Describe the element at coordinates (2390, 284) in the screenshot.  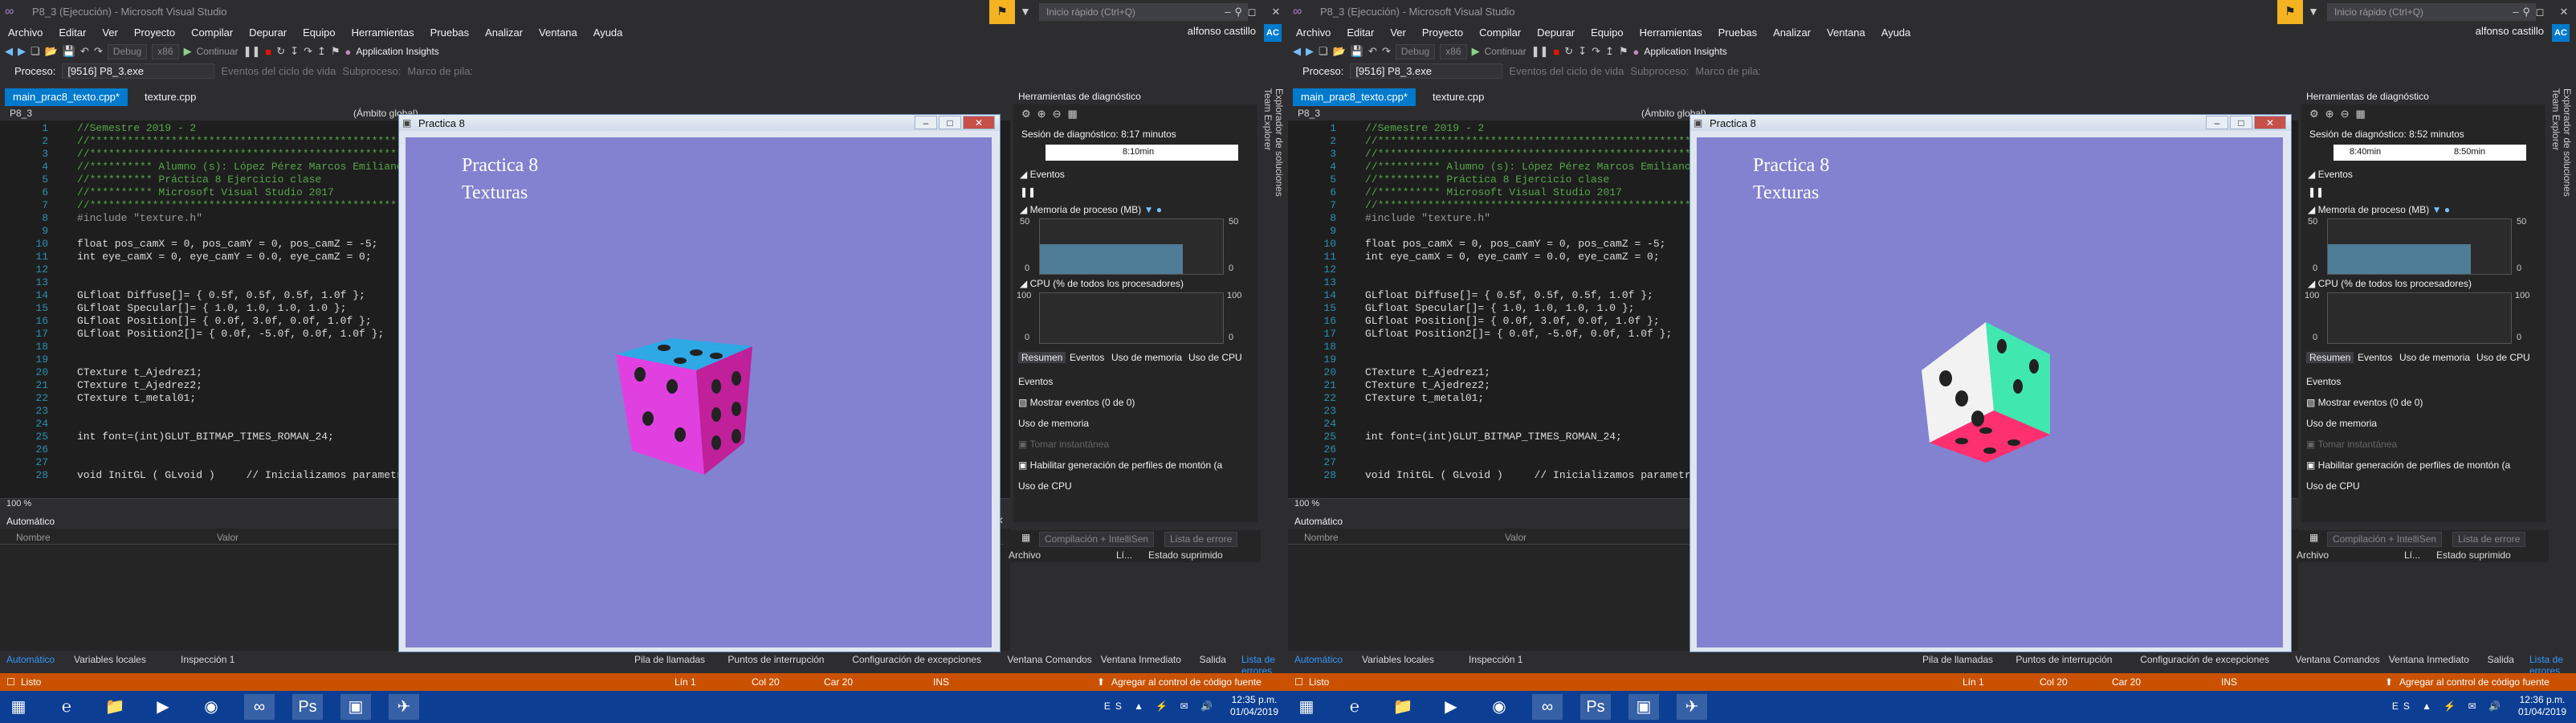
I see `cpu-section: ◢ CPU (% de todos los procesadores)` at that location.